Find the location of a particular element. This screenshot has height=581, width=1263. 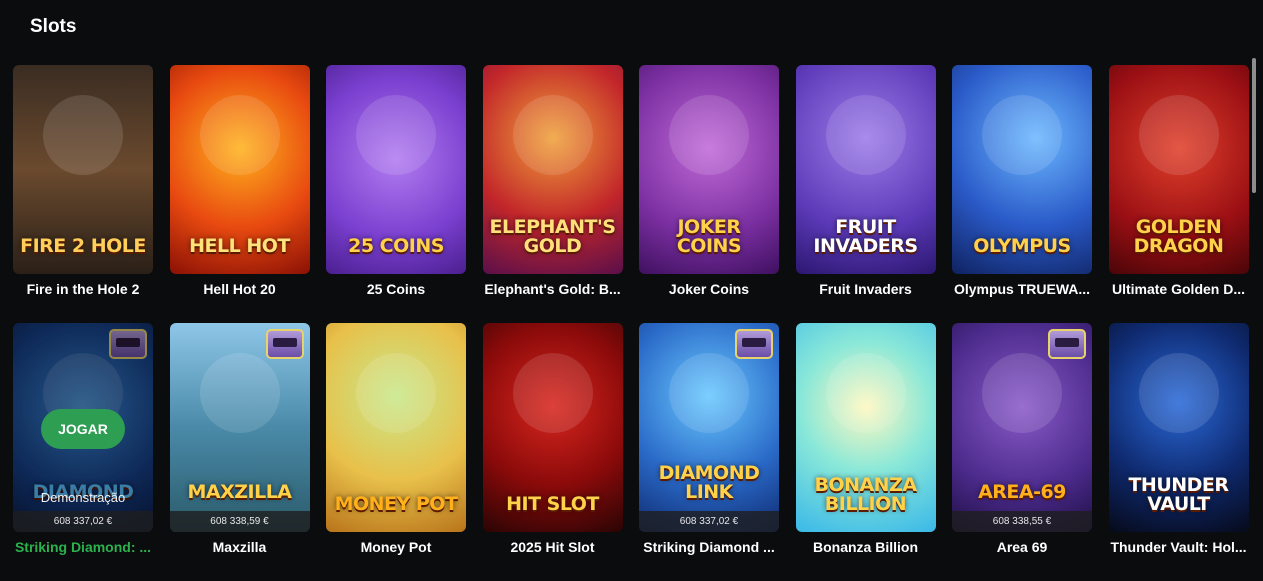

game-card: FIRE 2 HOLE Fire in the Hole 2 is located at coordinates (83, 194).